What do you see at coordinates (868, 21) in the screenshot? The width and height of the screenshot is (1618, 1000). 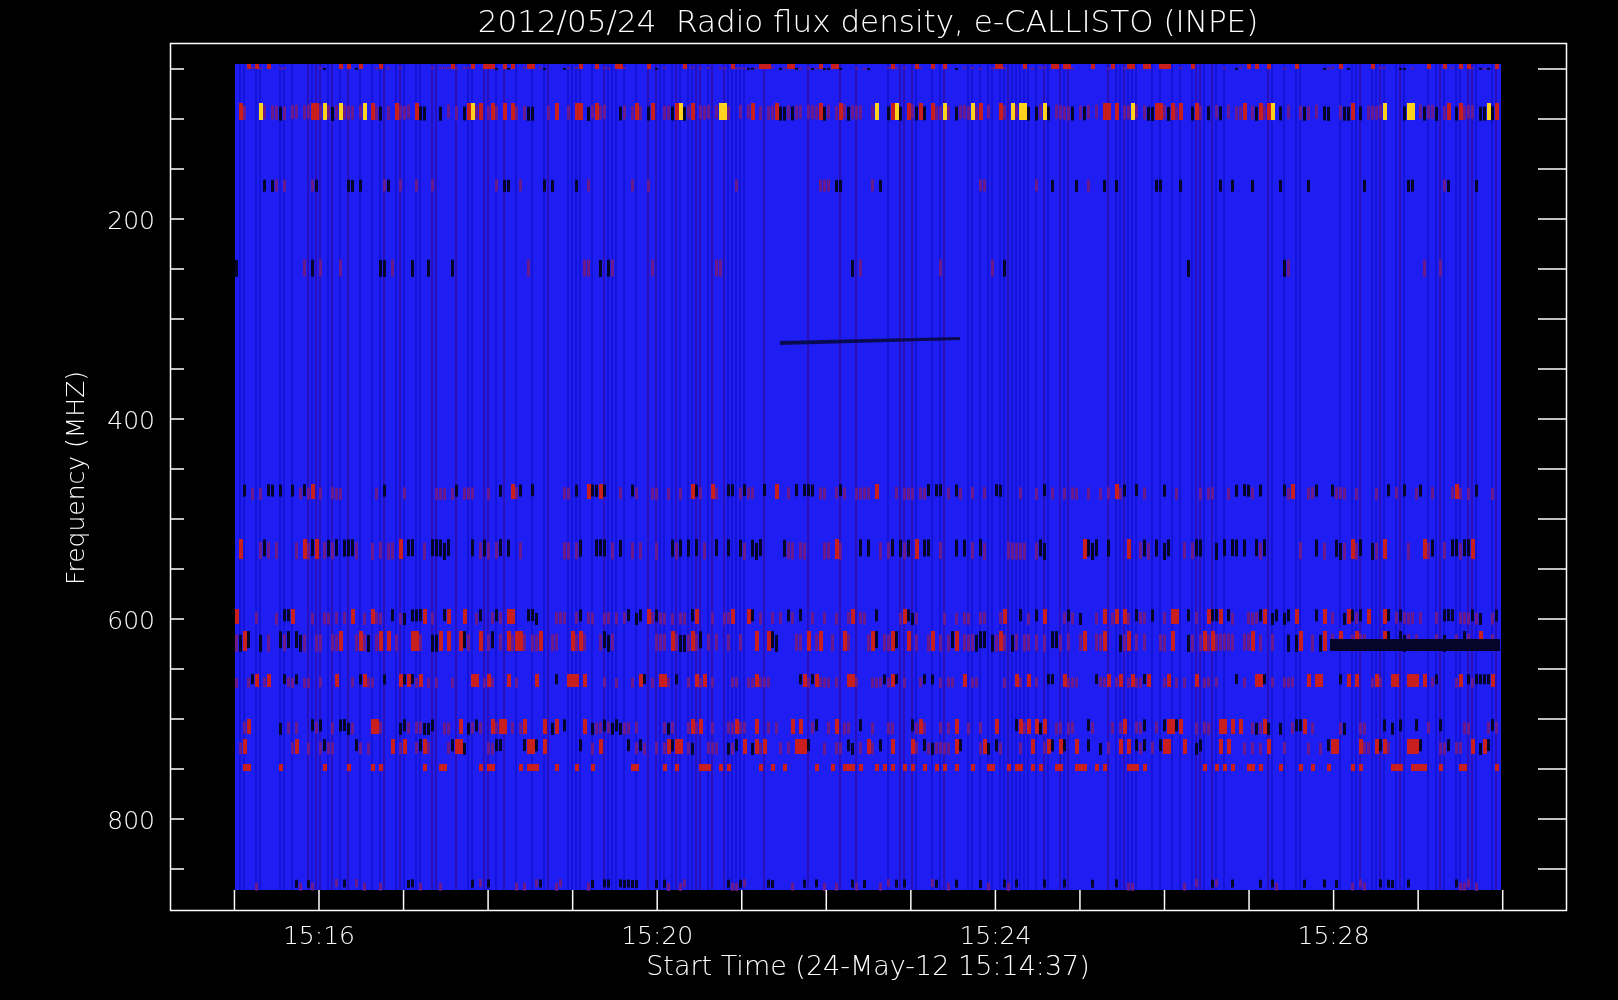 I see `plot-title: 2012/05/24 Radio flux density, e-CALLISTO (INPE)` at bounding box center [868, 21].